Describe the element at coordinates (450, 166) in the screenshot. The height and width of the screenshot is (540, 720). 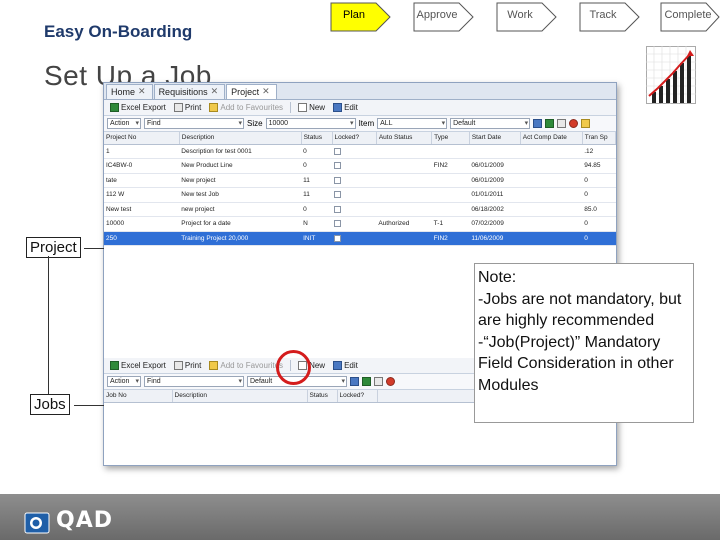
I see `table-cell: FIN2` at that location.